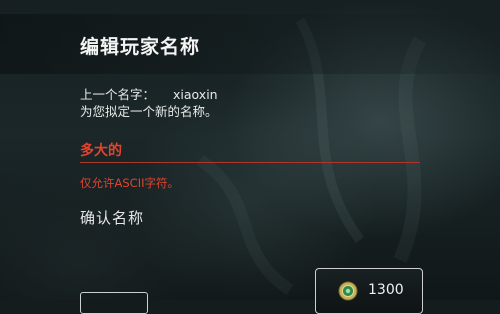 Image resolution: width=500 pixels, height=314 pixels. Describe the element at coordinates (348, 291) in the screenshot. I see `coin-icon` at that location.